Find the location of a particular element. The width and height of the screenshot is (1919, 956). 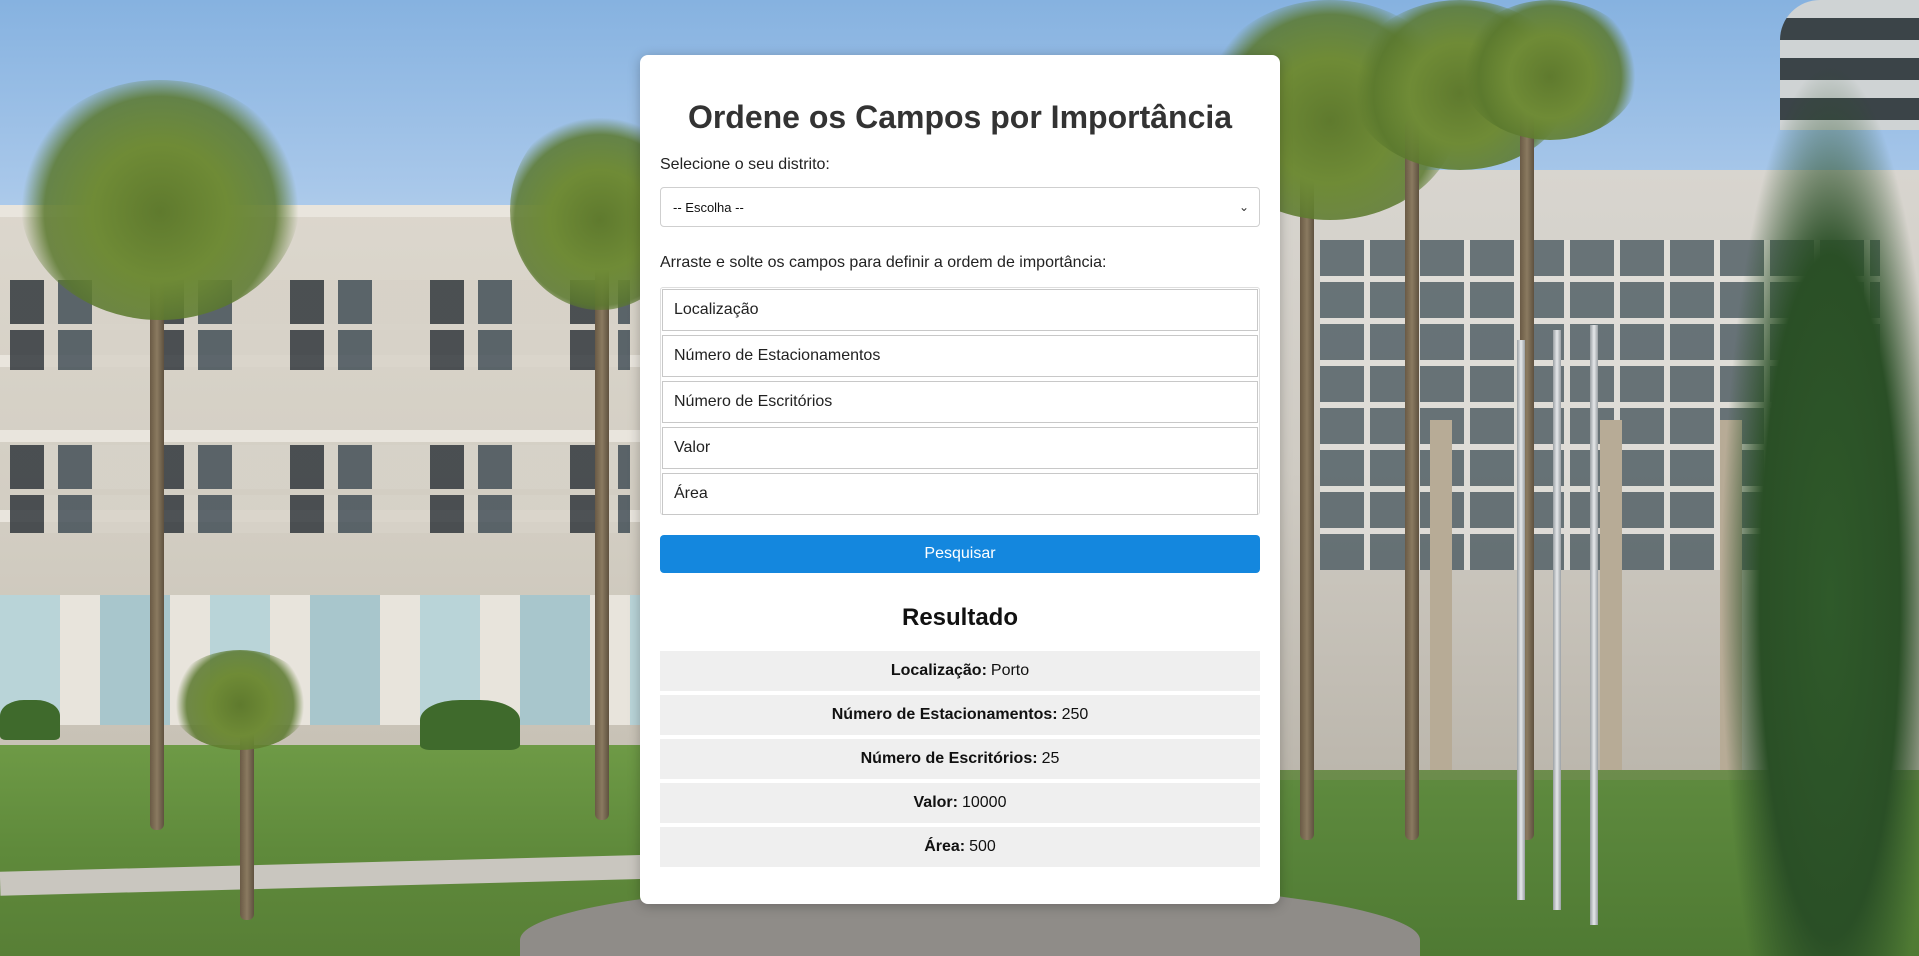

pine-tree is located at coordinates (1819, 508).